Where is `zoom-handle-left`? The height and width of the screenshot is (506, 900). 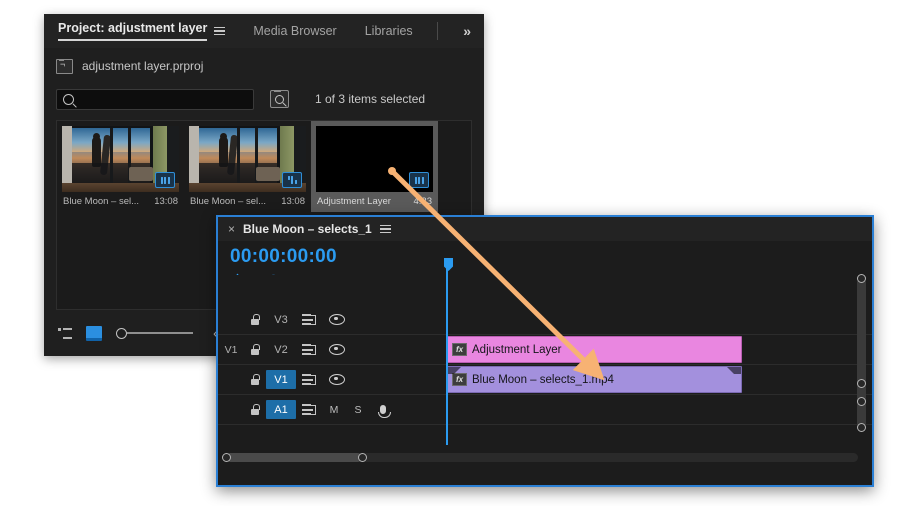
zoom-handle-left is located at coordinates (226, 457).